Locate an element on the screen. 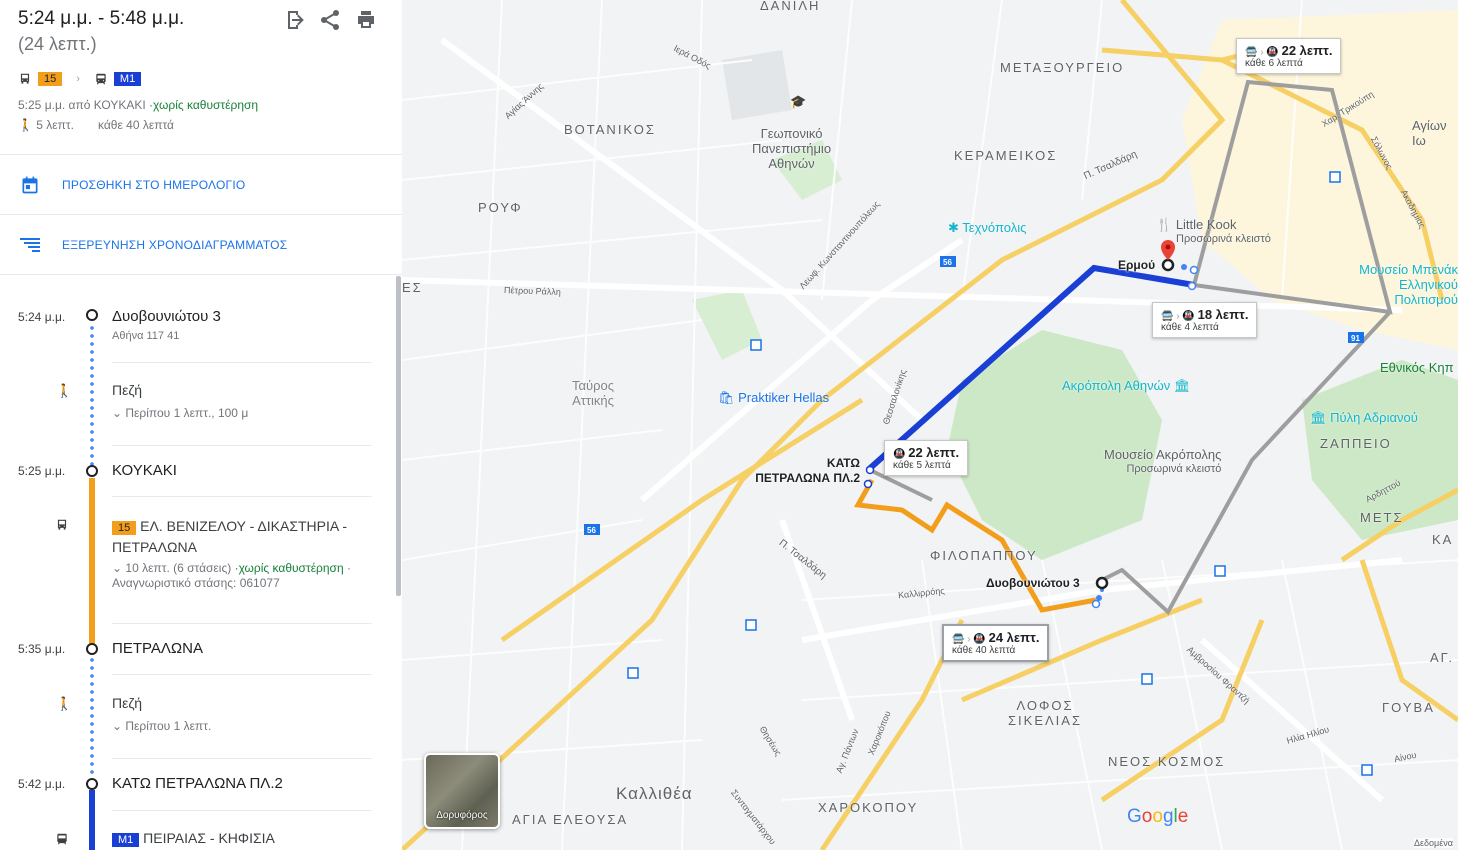  calendar-icon is located at coordinates (30, 185).